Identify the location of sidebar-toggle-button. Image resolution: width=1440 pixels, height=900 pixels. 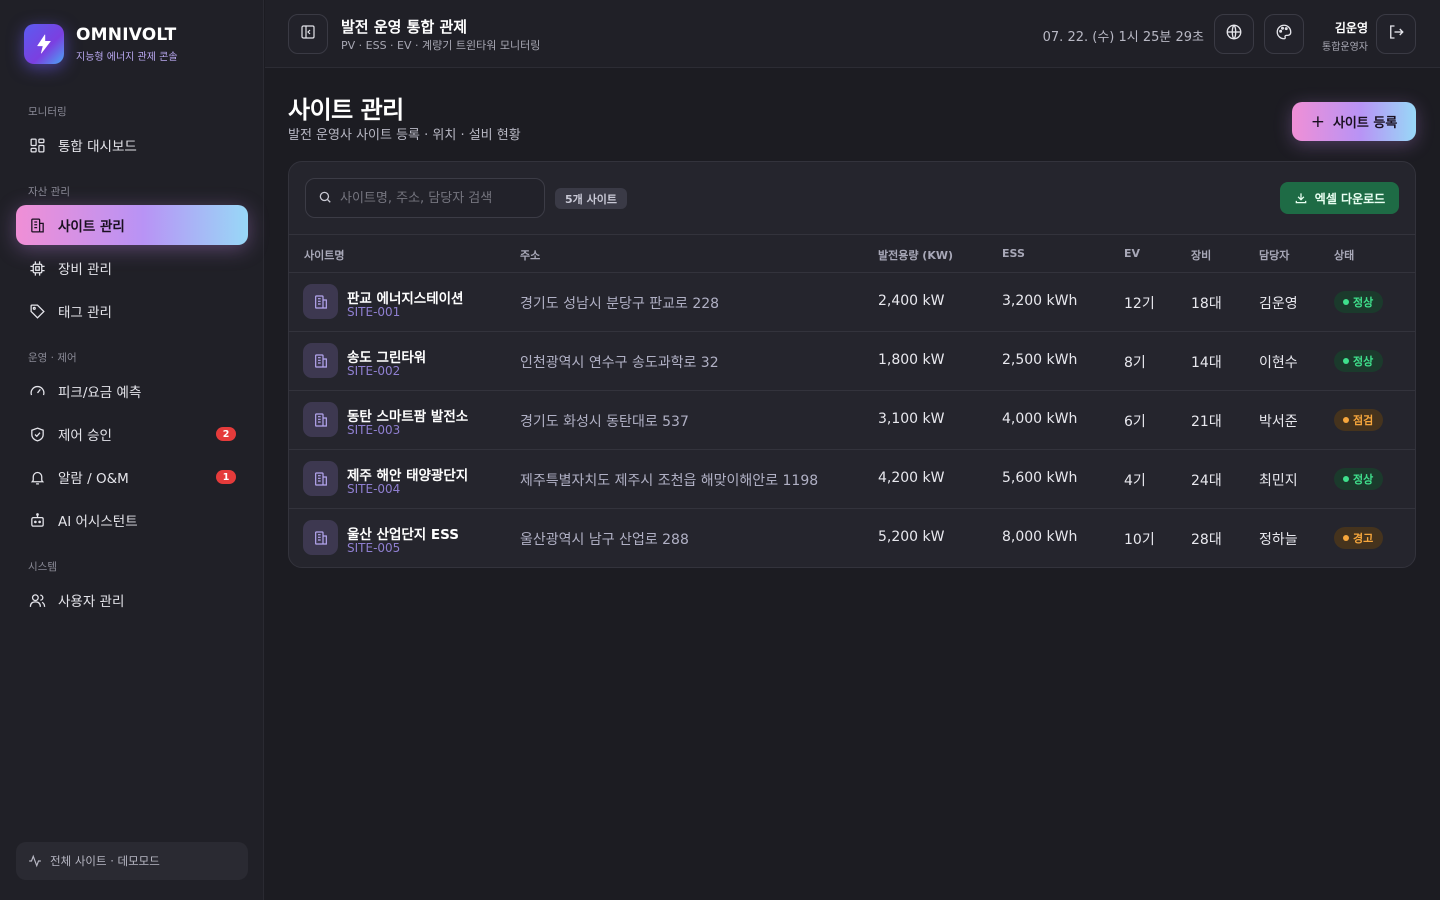
(308, 34).